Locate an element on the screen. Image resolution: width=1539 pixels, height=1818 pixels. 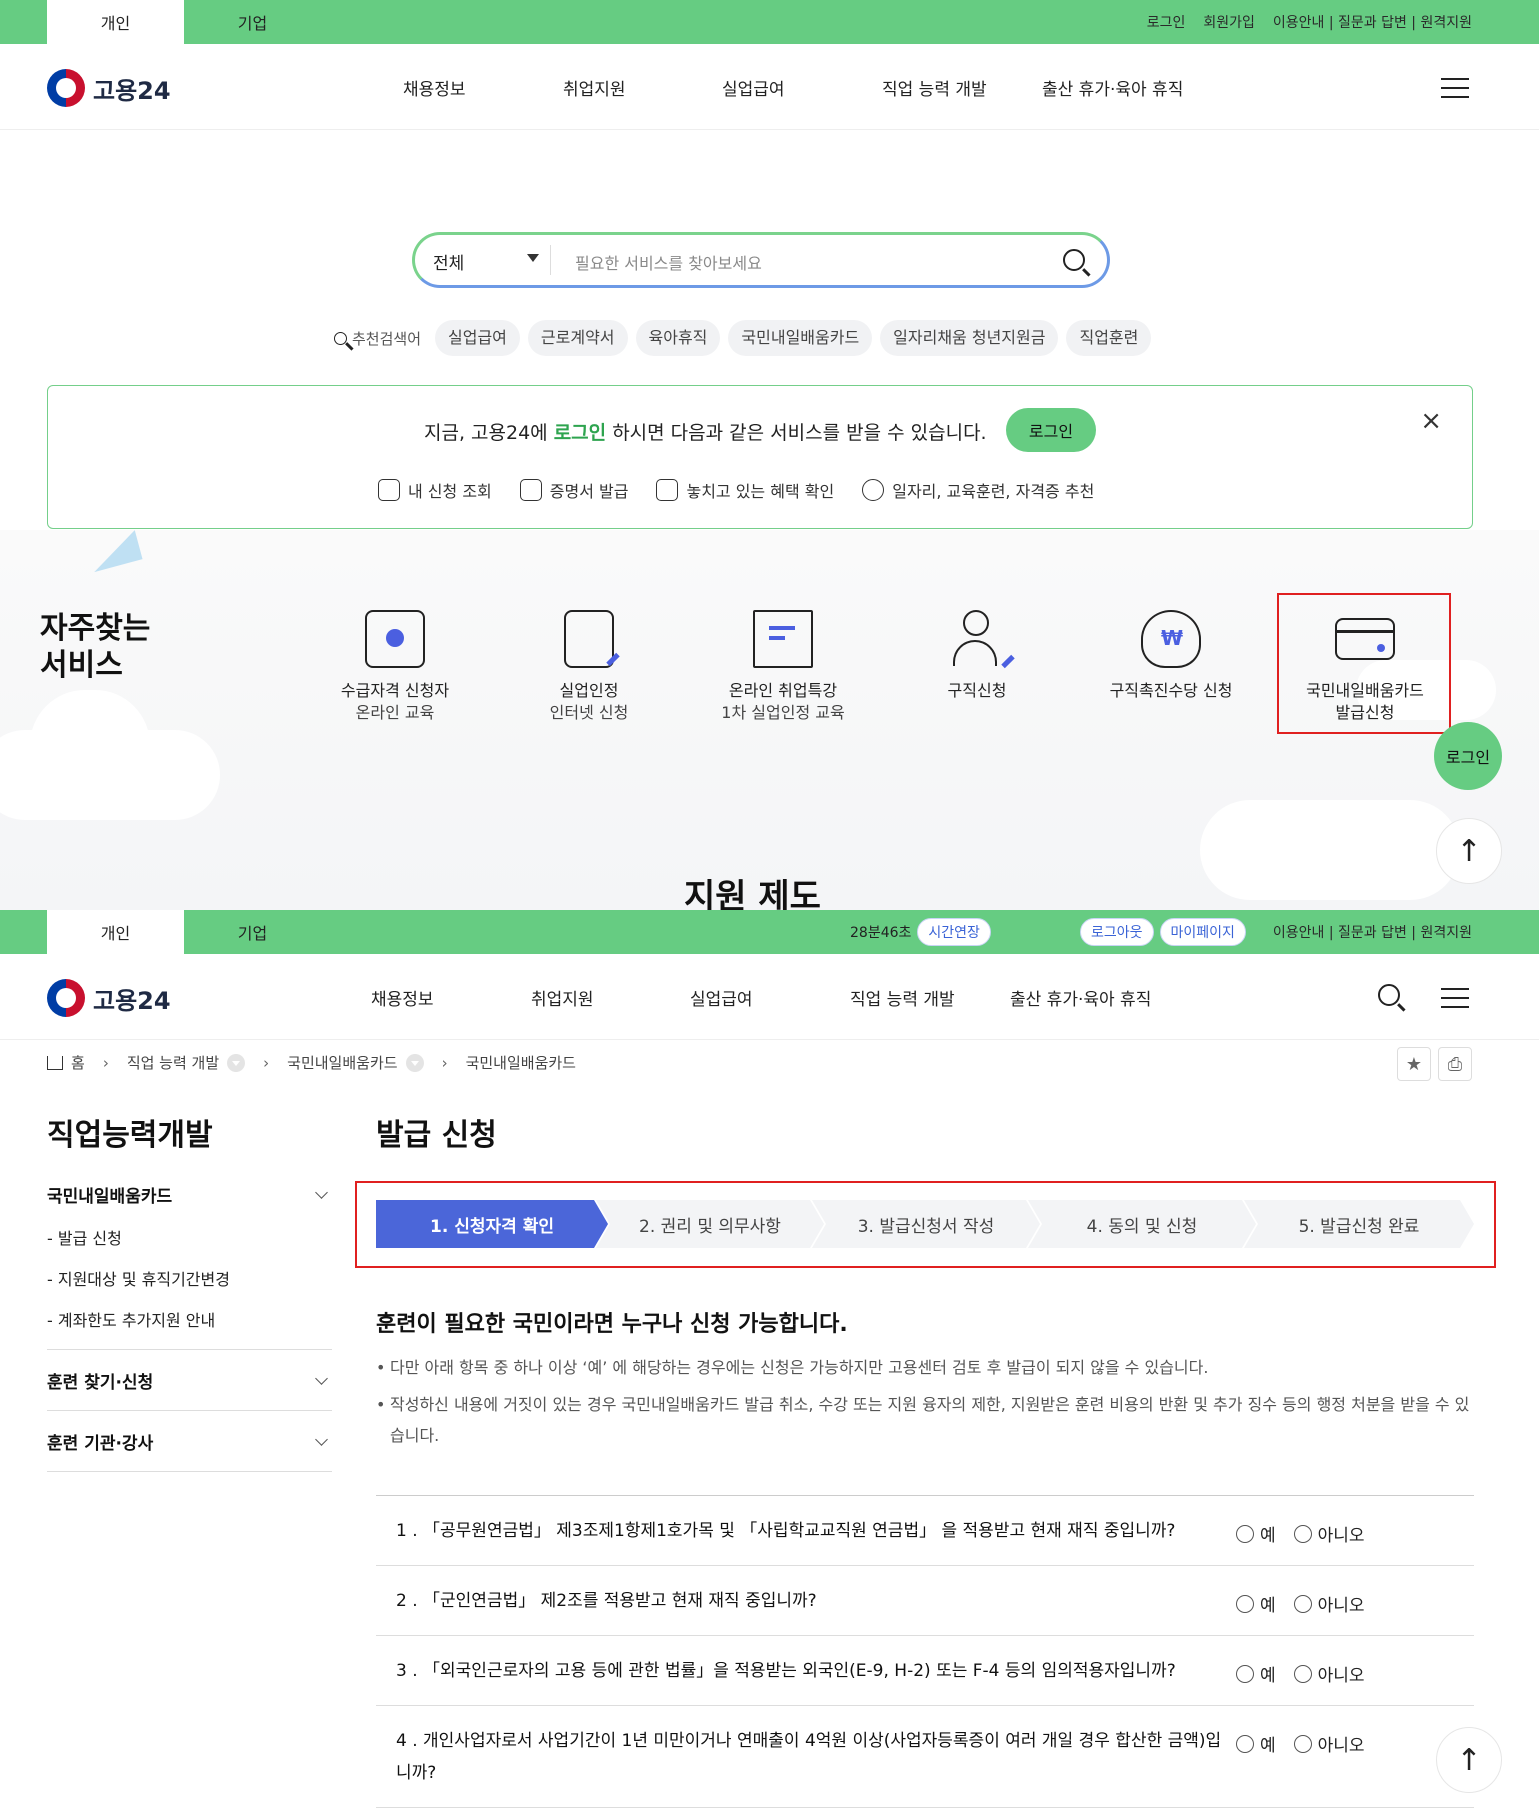
search-input: 필요한 서비스를 찾아보세요 is located at coordinates (668, 262).